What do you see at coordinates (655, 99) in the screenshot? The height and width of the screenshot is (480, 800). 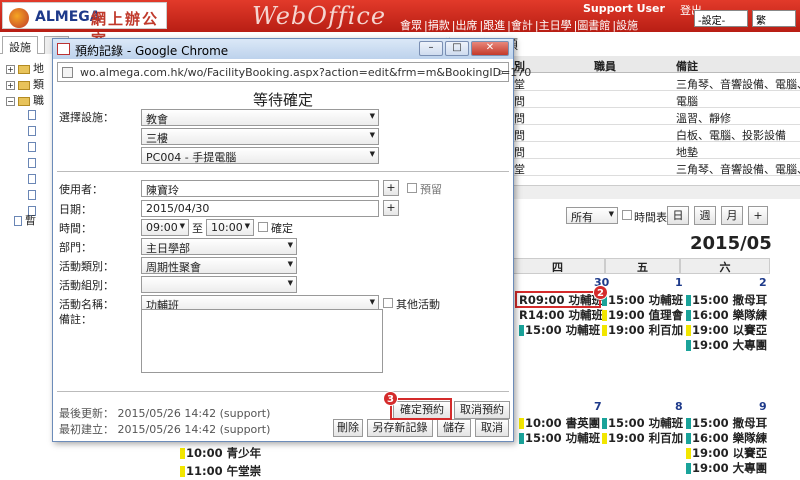 I see `table-row: 問電腦` at bounding box center [655, 99].